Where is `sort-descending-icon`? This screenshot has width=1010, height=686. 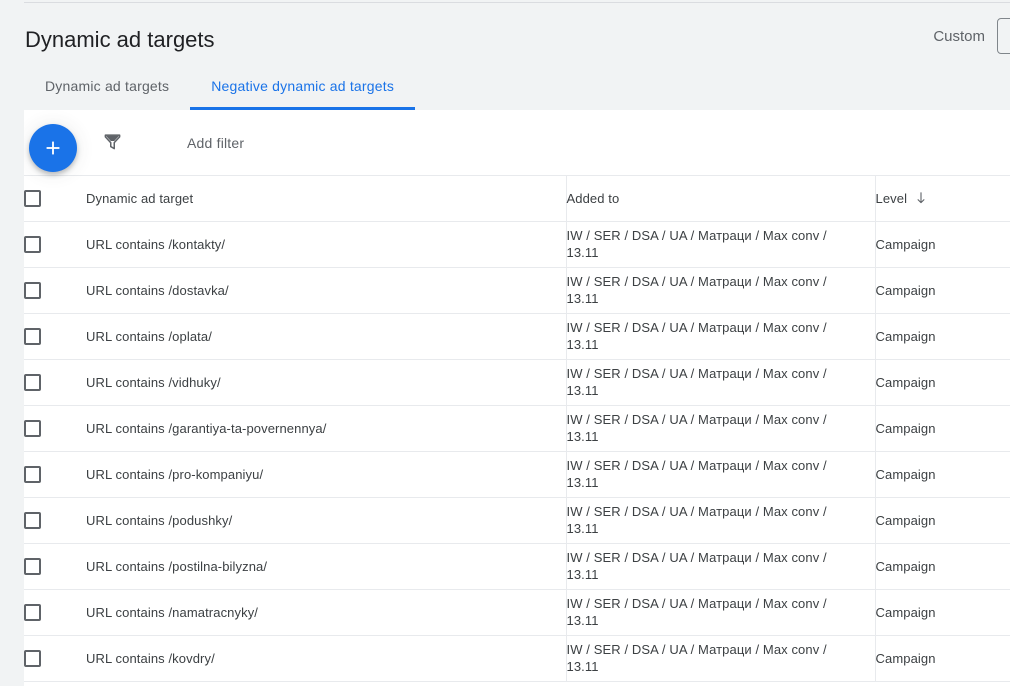 sort-descending-icon is located at coordinates (921, 198).